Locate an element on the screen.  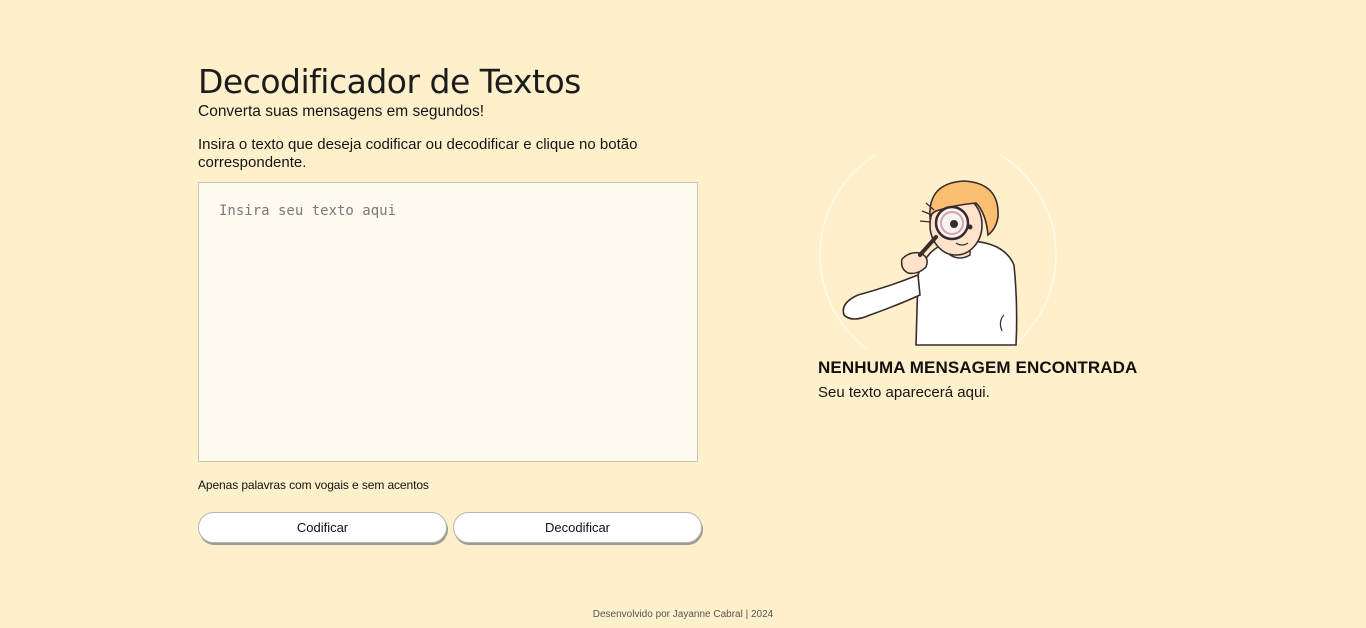
action-buttons: Codificar Decodificar is located at coordinates (453, 527).